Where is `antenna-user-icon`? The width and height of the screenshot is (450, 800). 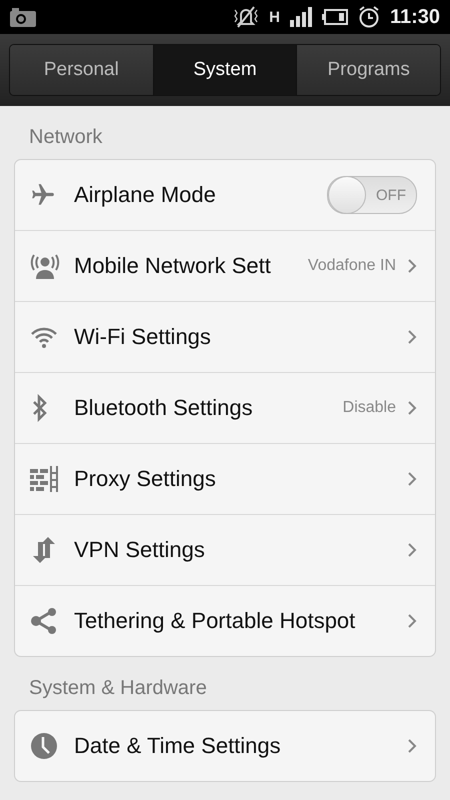 antenna-user-icon is located at coordinates (45, 266).